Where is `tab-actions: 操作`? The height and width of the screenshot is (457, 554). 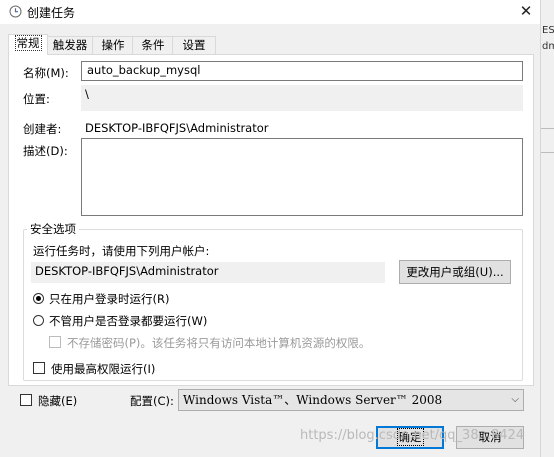 tab-actions: 操作 is located at coordinates (113, 45).